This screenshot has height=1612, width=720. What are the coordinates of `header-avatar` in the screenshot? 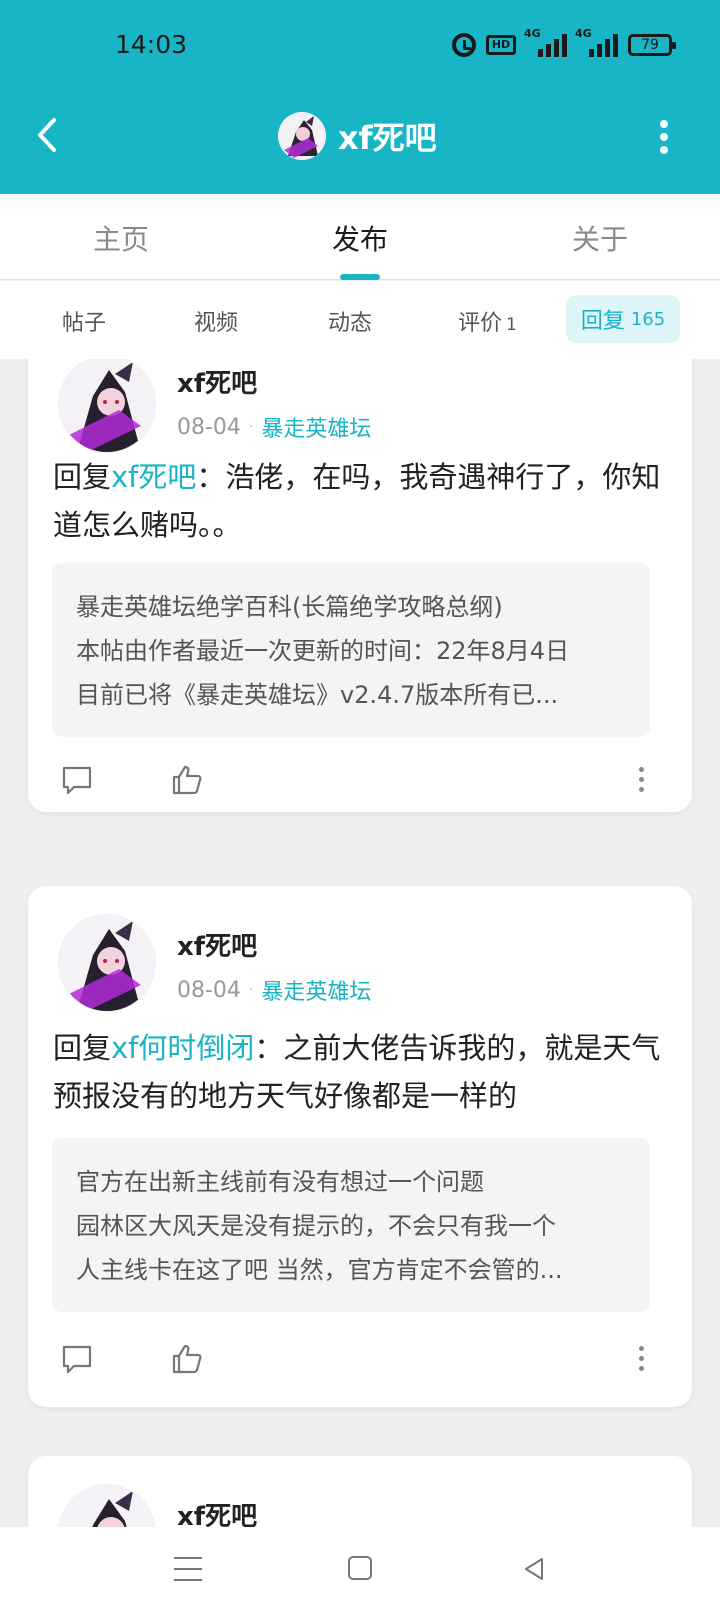 It's located at (302, 136).